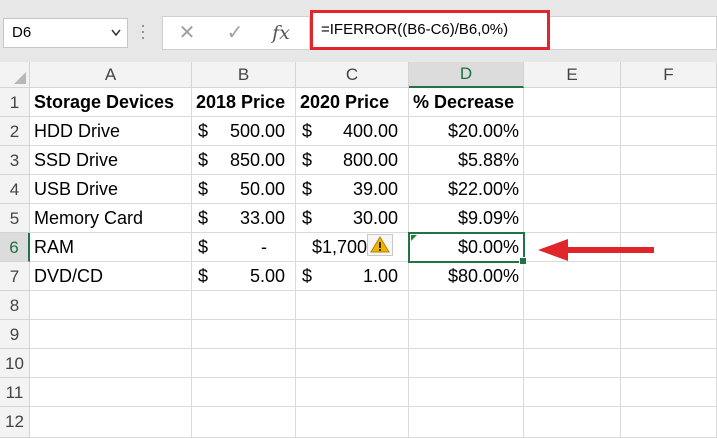  I want to click on cell-c7: $1.00, so click(352, 276).